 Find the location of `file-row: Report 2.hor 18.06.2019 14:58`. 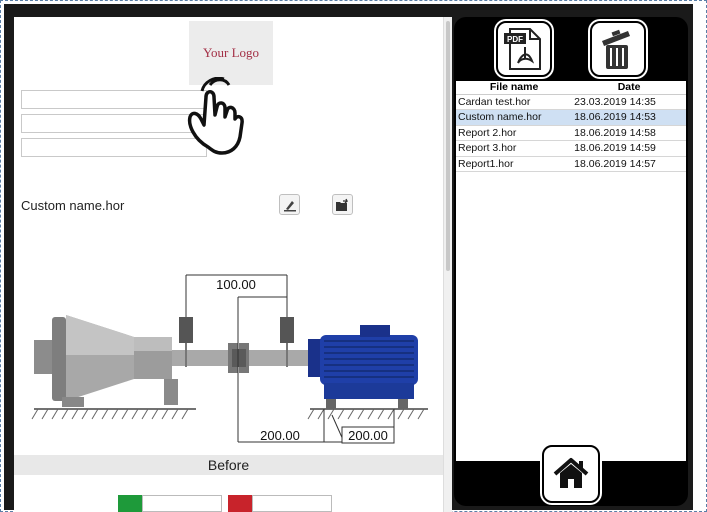

file-row: Report 2.hor 18.06.2019 14:58 is located at coordinates (571, 133).